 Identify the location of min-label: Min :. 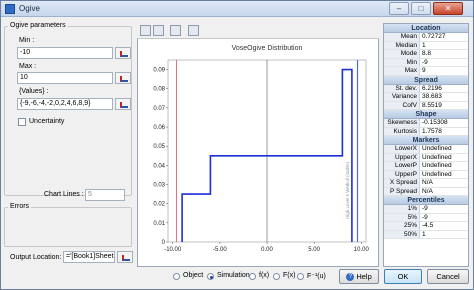
(27, 40).